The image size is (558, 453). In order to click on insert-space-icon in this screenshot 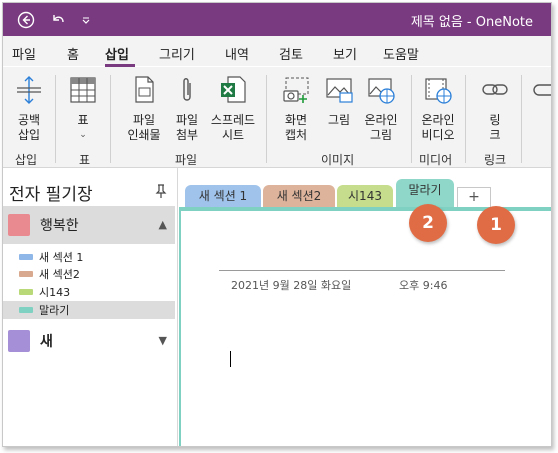, I will do `click(29, 90)`.